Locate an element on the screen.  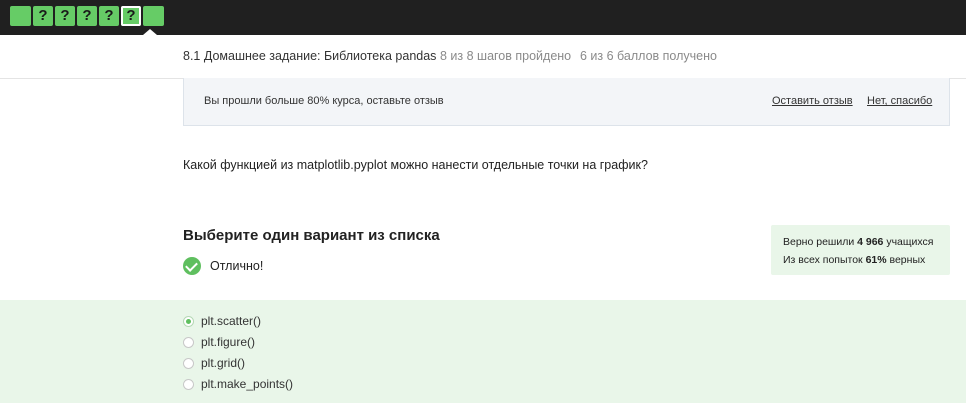
step-4: ? is located at coordinates (87, 16).